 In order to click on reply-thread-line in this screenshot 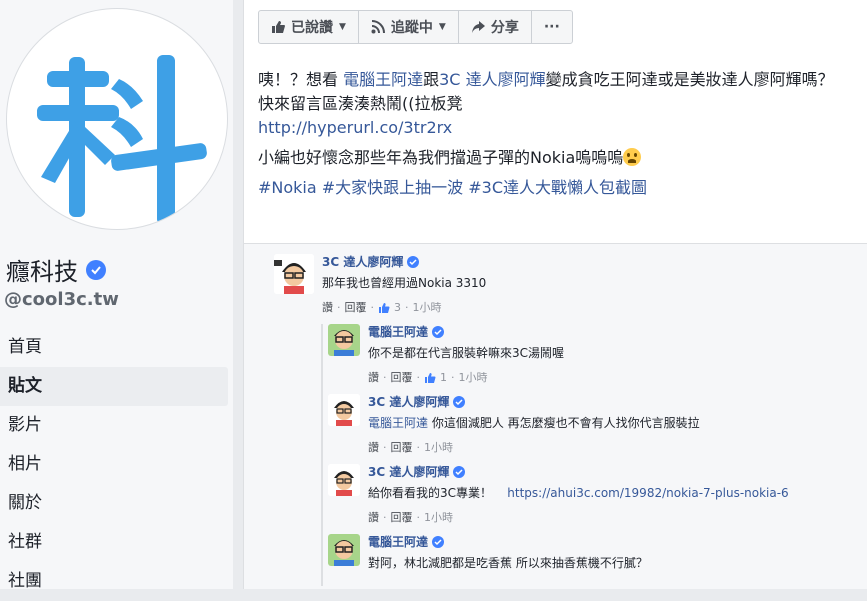, I will do `click(322, 455)`.